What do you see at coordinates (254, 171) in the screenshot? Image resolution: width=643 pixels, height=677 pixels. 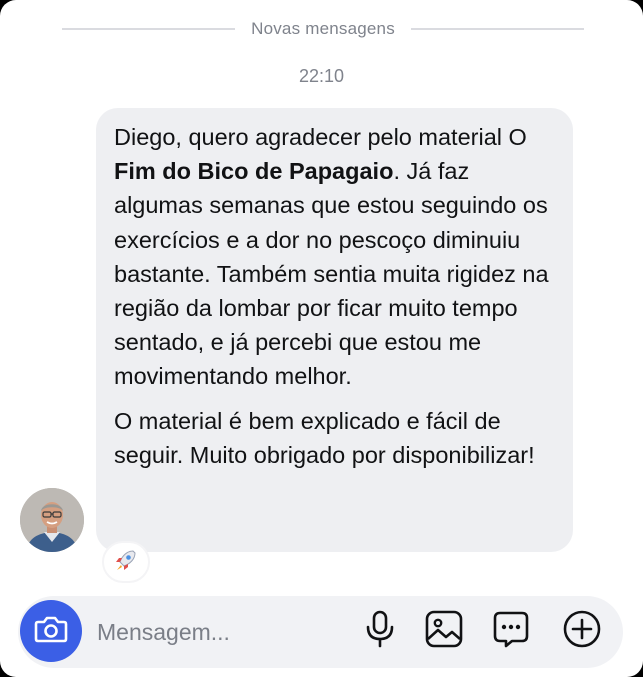 I see `message-material-title: Fim do Bico de Papagaio` at bounding box center [254, 171].